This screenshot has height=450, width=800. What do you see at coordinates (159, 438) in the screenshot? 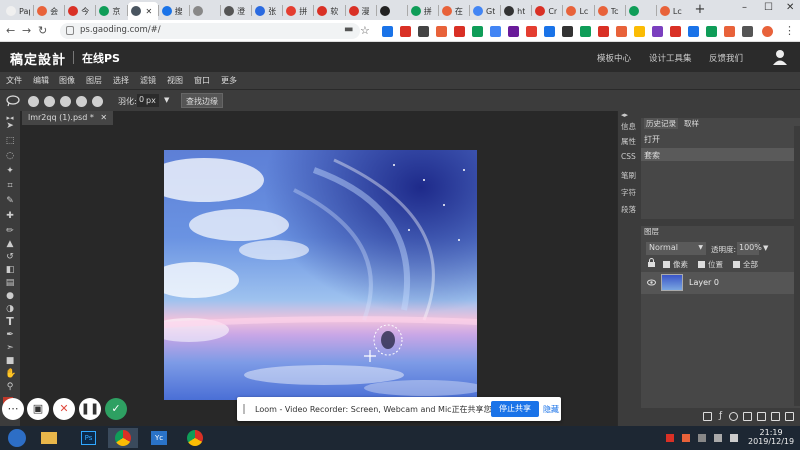
I see `app-icon: Yc` at bounding box center [159, 438].